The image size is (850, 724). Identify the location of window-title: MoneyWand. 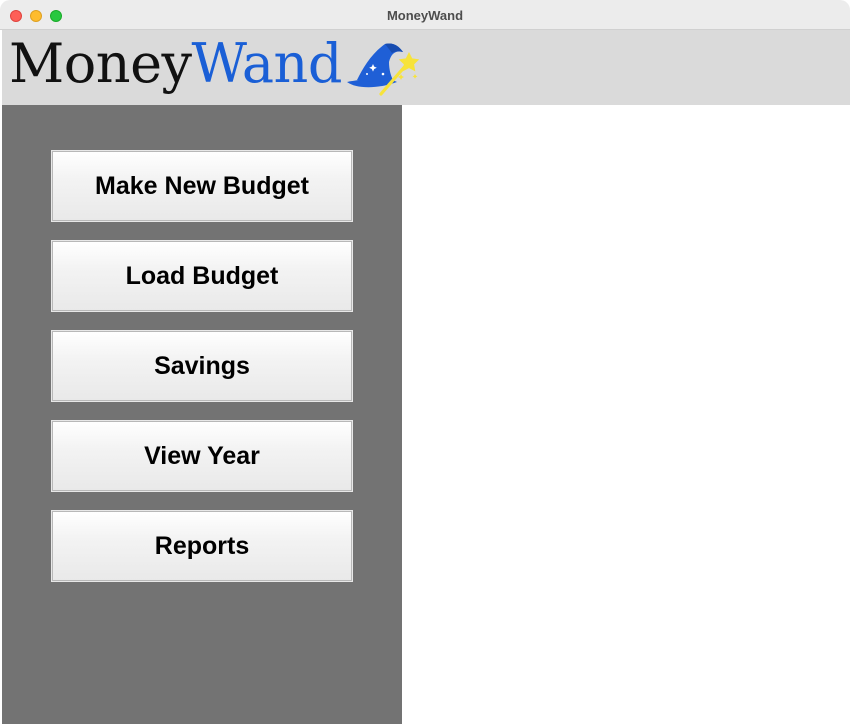
(425, 15).